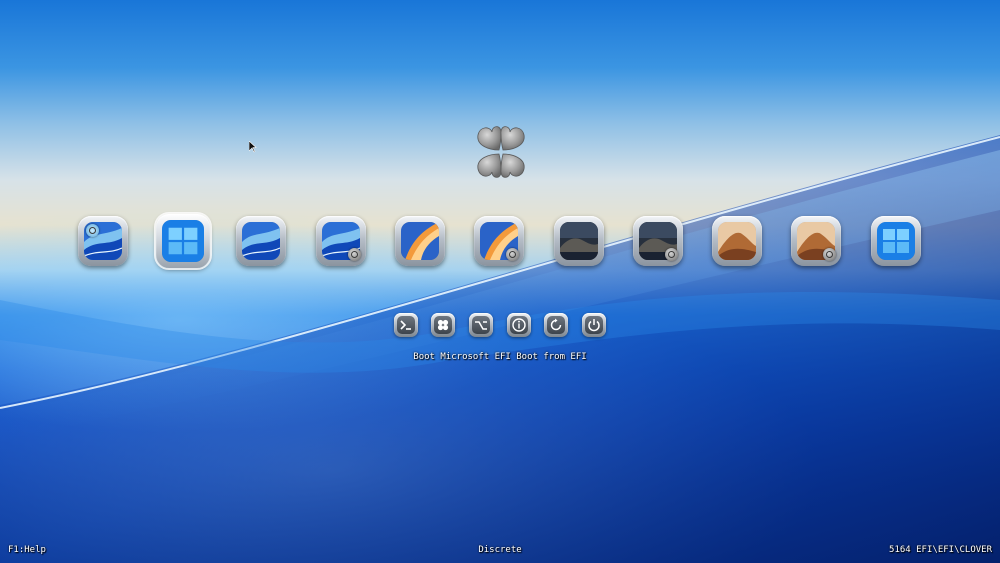 The image size is (1000, 563). I want to click on selected-entry-description: Boot Microsoft EFI Boot from EFI, so click(500, 357).